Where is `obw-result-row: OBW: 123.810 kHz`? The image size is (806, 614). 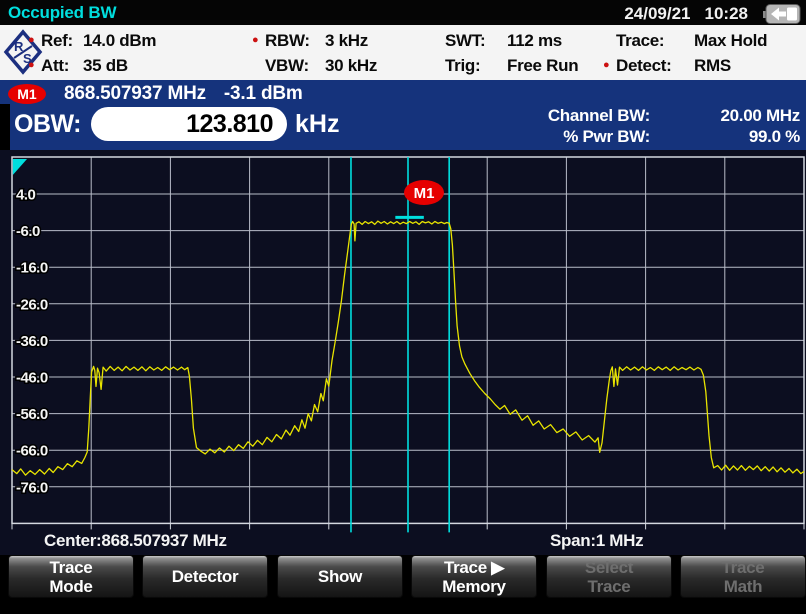 obw-result-row: OBW: 123.810 kHz is located at coordinates (176, 124).